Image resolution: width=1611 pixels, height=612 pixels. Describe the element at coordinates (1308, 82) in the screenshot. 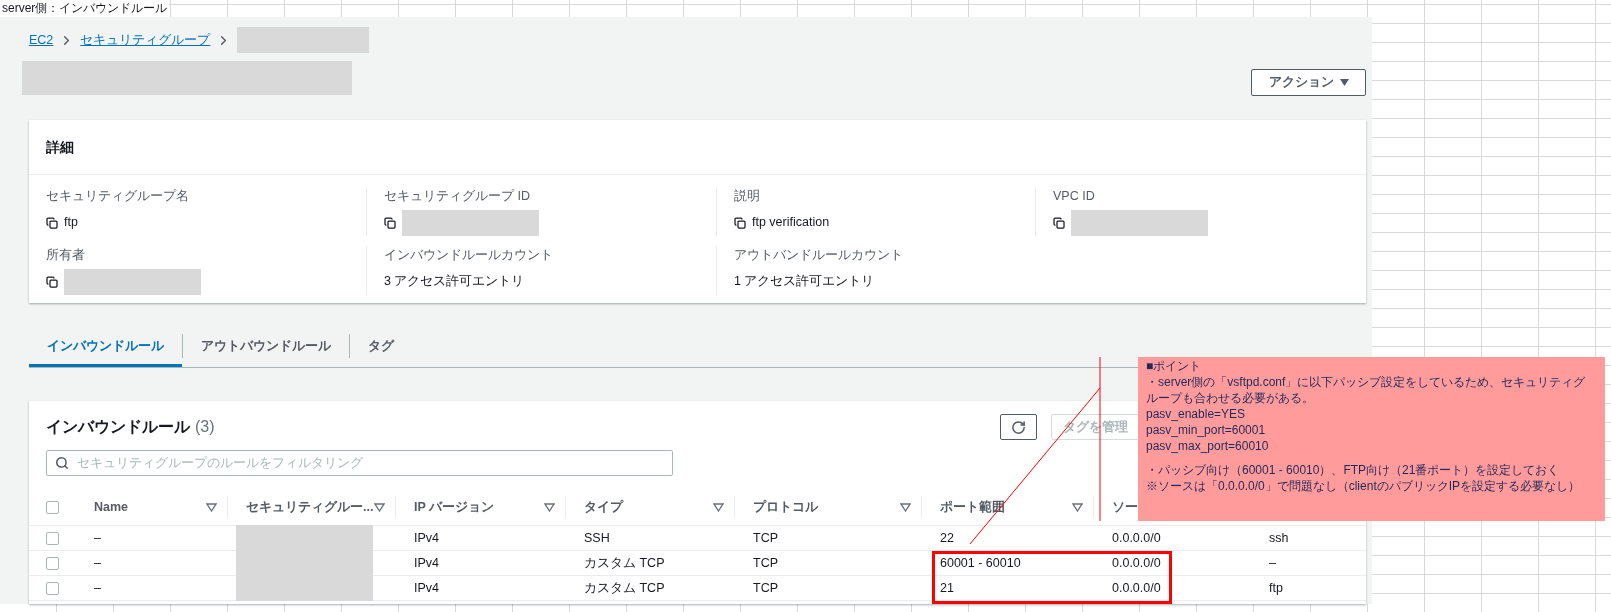

I see `actions-button: アクション` at that location.